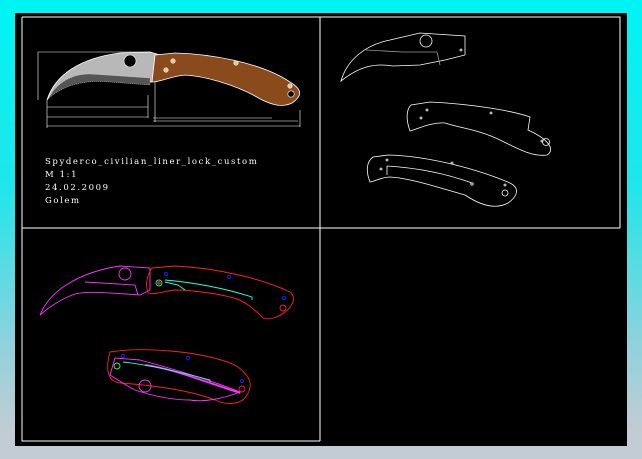 Image resolution: width=642 pixels, height=459 pixels. Describe the element at coordinates (441, 180) in the screenshot. I see `liner-outline` at that location.